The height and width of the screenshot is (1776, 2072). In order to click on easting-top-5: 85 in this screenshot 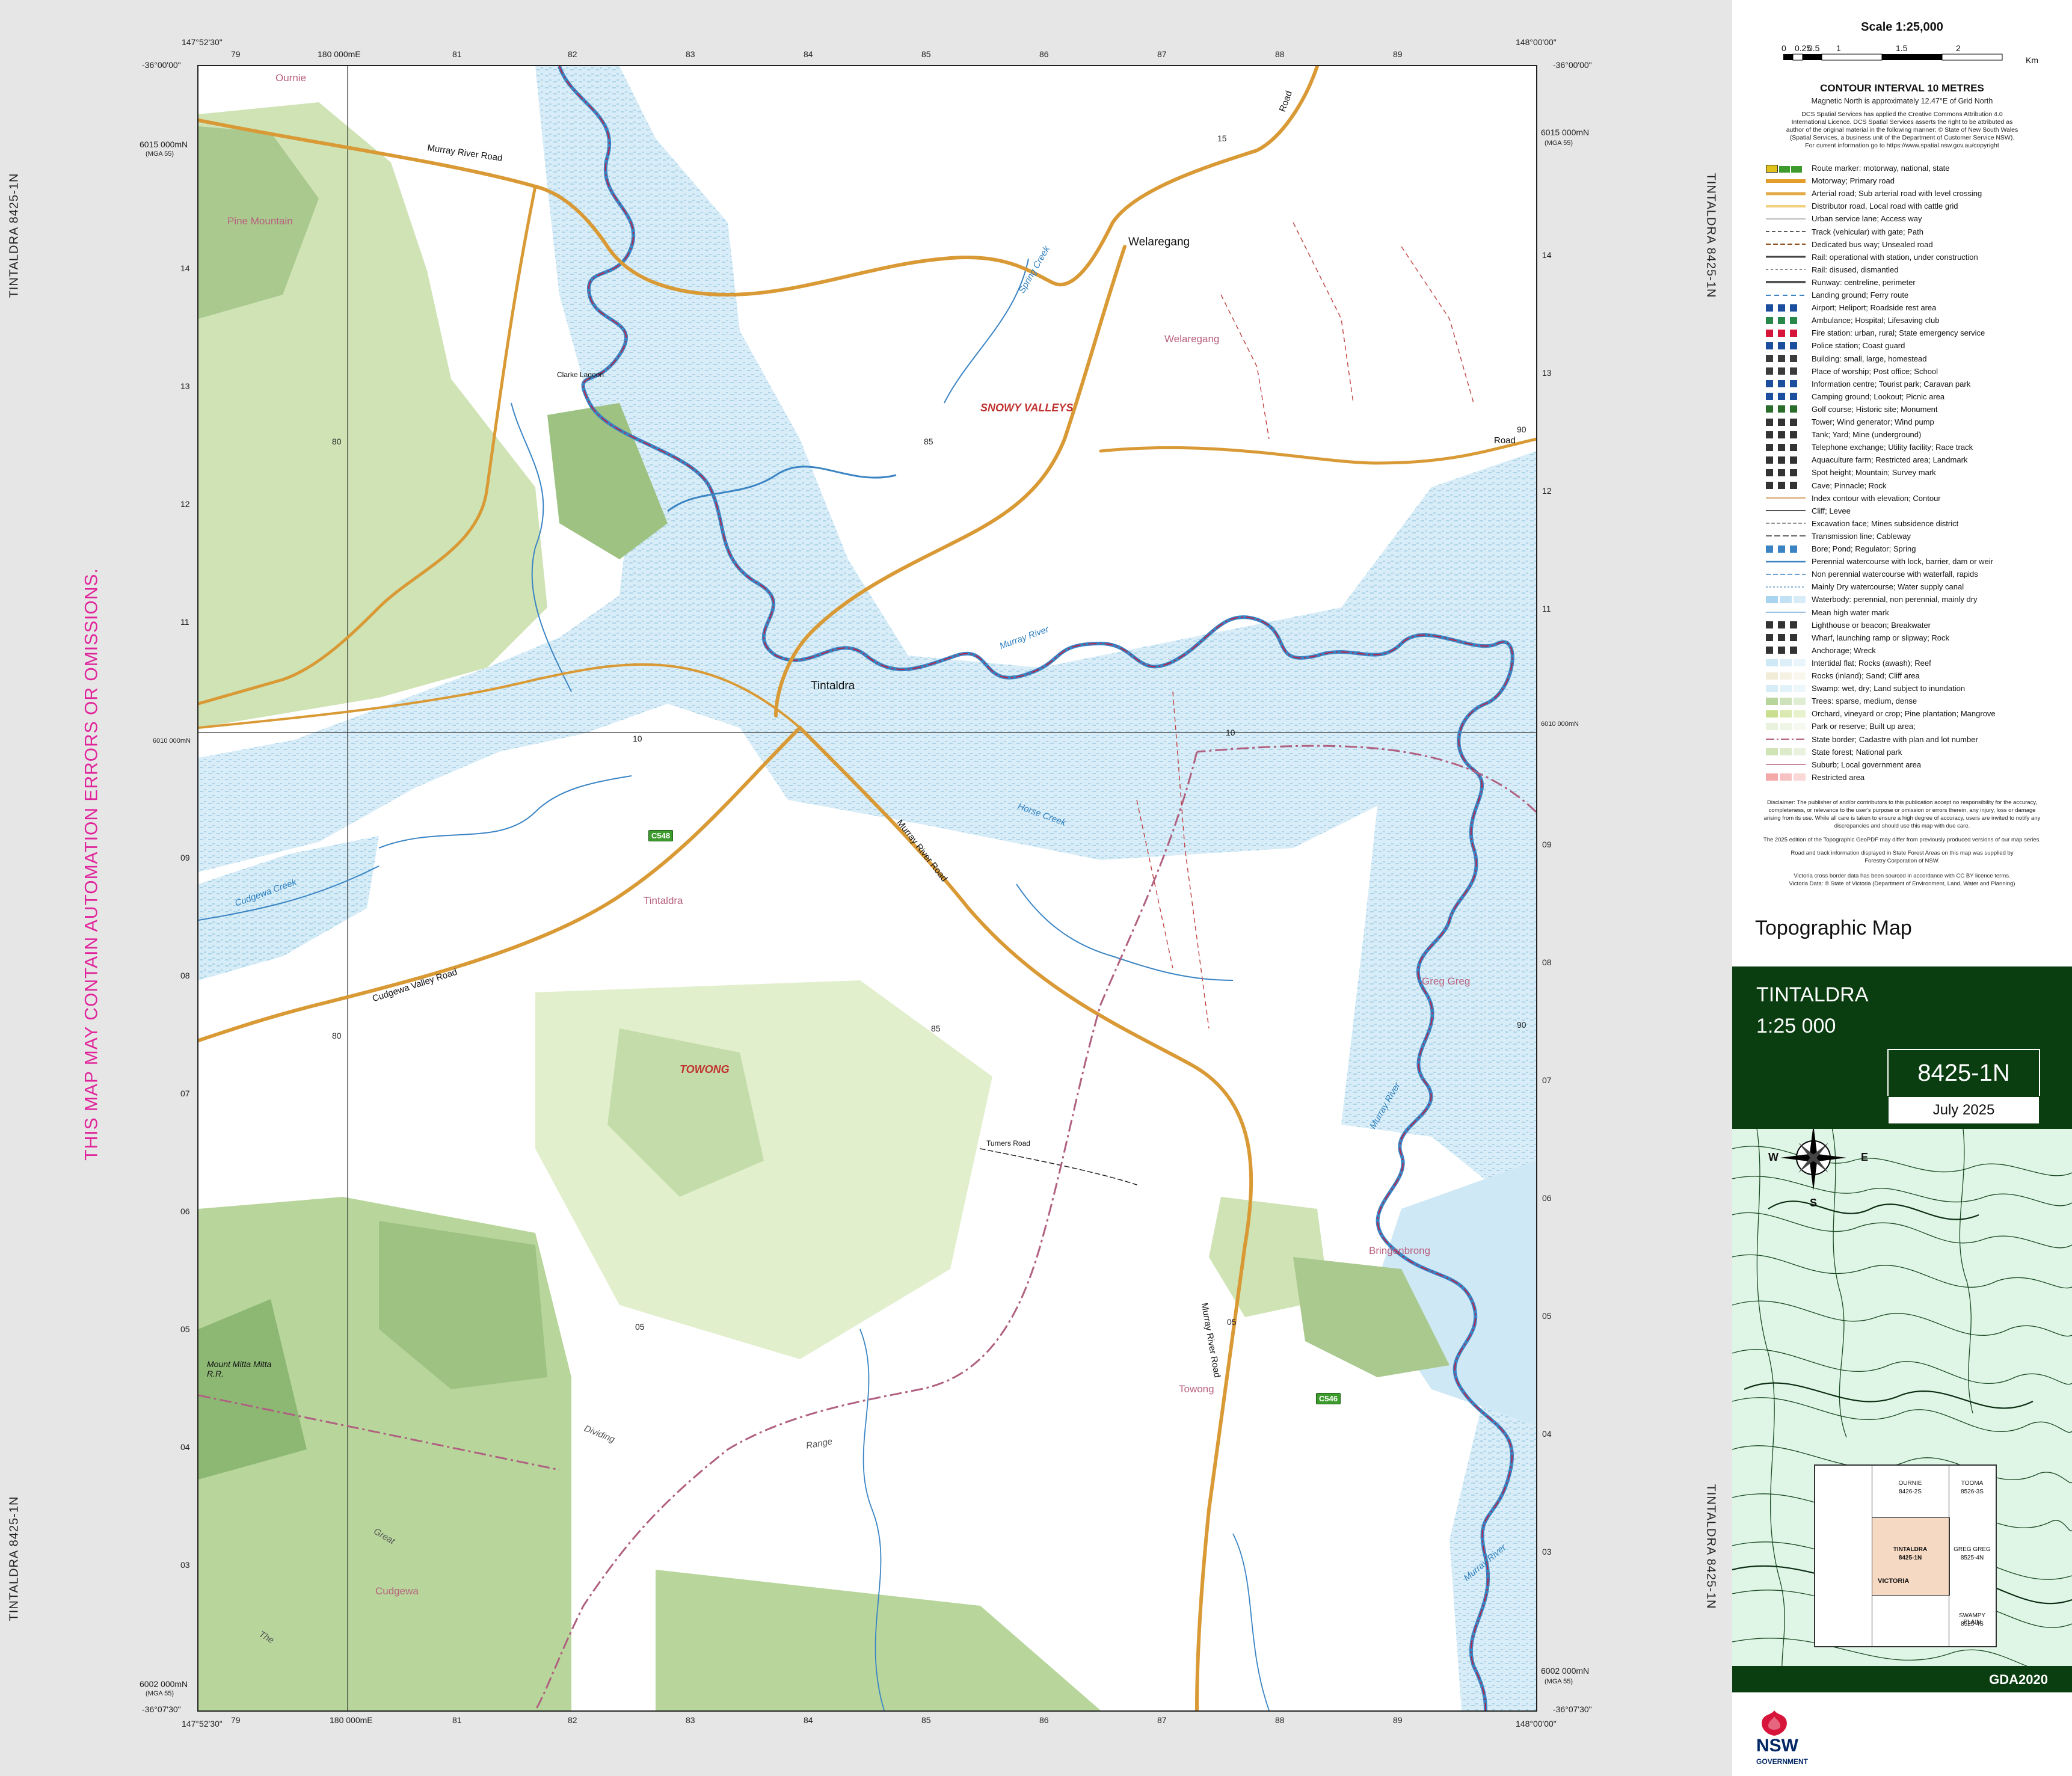, I will do `click(926, 54)`.